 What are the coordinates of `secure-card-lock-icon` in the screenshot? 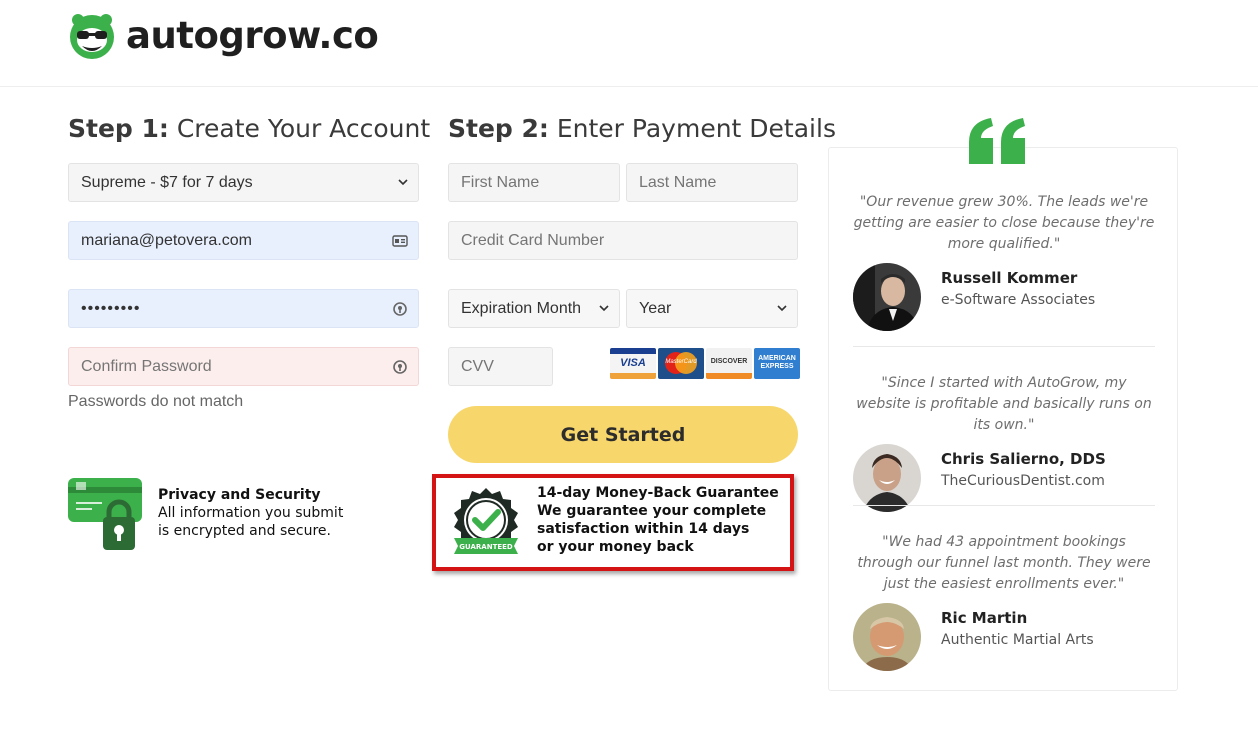 It's located at (105, 514).